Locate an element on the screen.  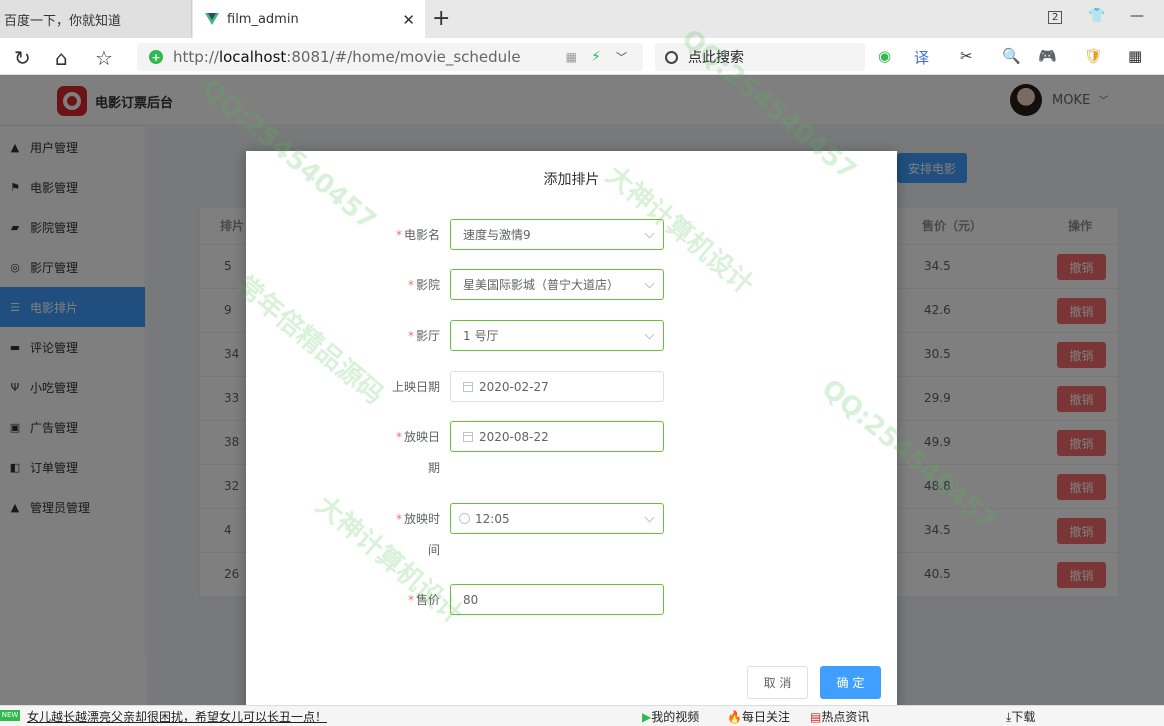
game-icon: 🎮 is located at coordinates (1047, 56).